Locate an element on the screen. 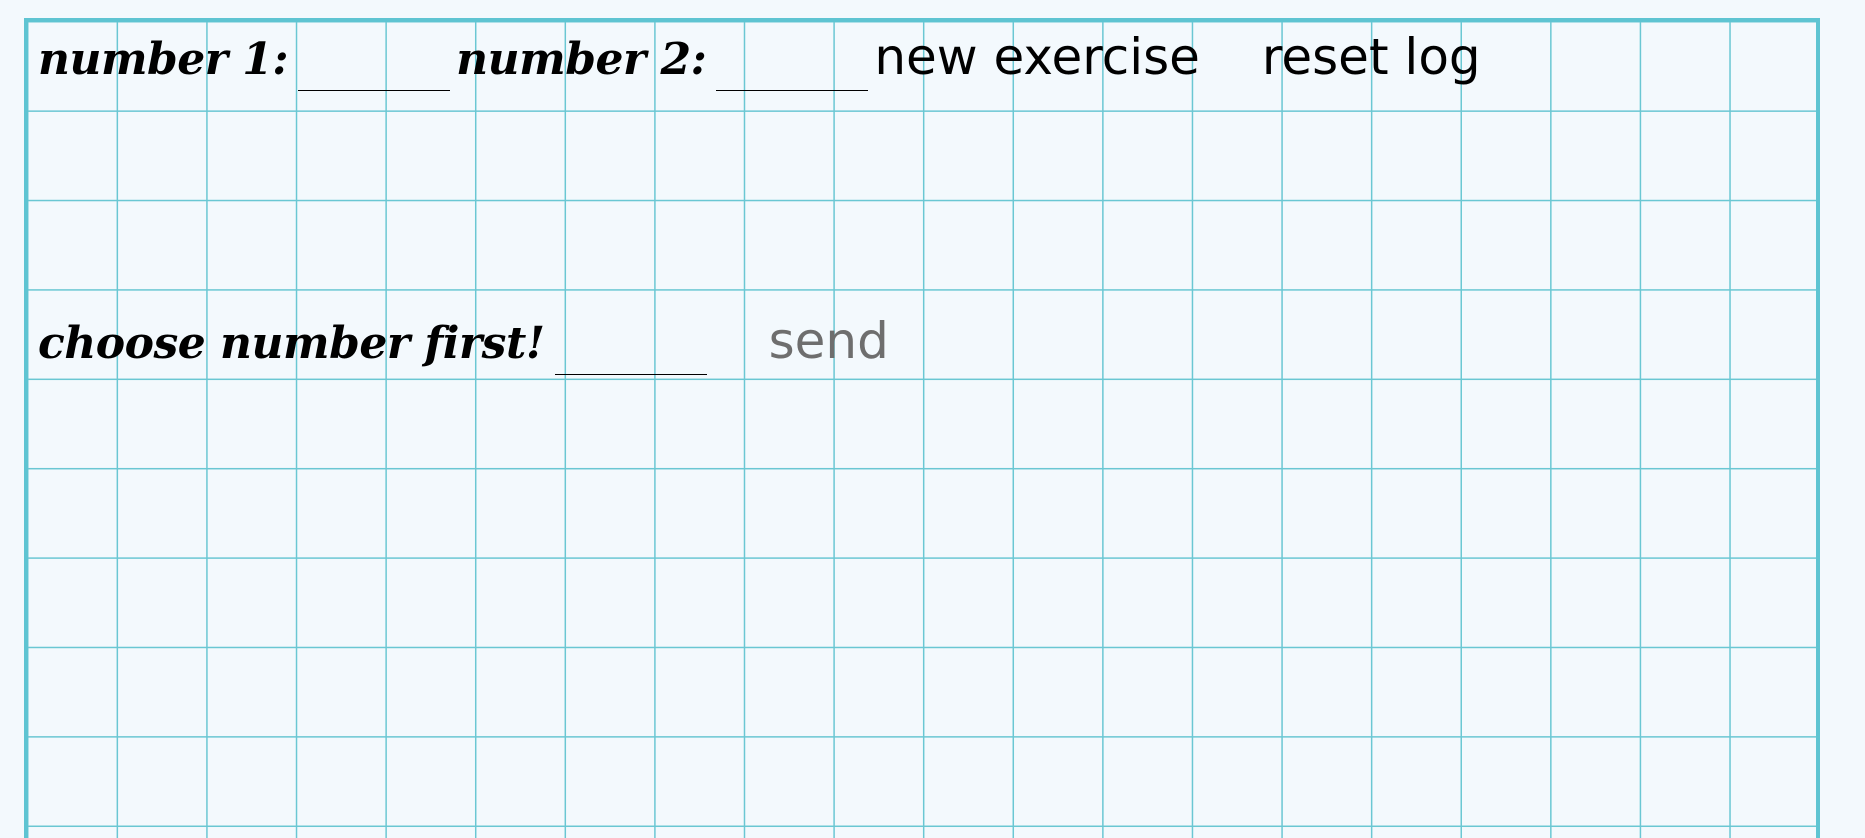 Image resolution: width=1865 pixels, height=838 pixels. answer-prompt: choose number first! is located at coordinates (291, 343).